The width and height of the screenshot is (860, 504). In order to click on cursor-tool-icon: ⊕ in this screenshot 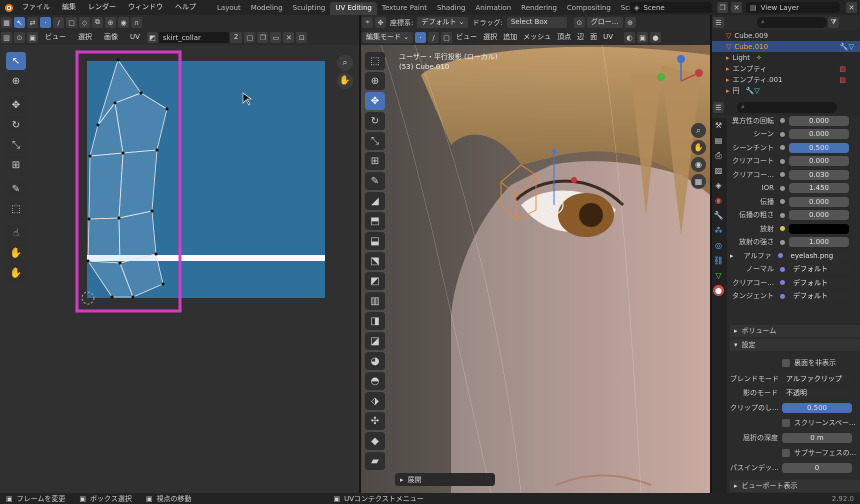, I will do `click(375, 81)`.